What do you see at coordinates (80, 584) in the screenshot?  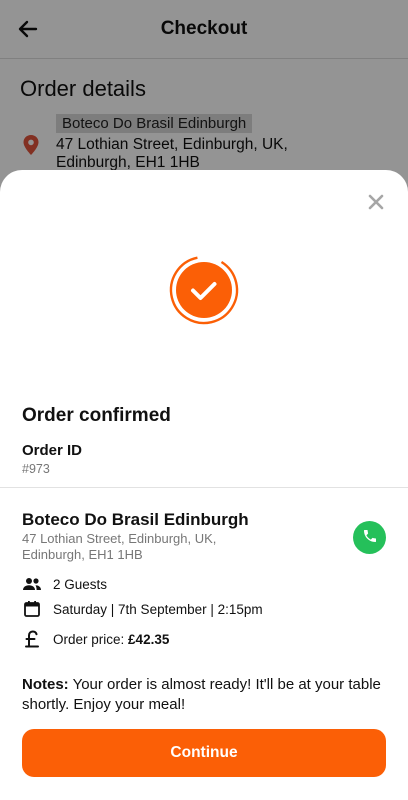 I see `guests-text: 2 Guests` at bounding box center [80, 584].